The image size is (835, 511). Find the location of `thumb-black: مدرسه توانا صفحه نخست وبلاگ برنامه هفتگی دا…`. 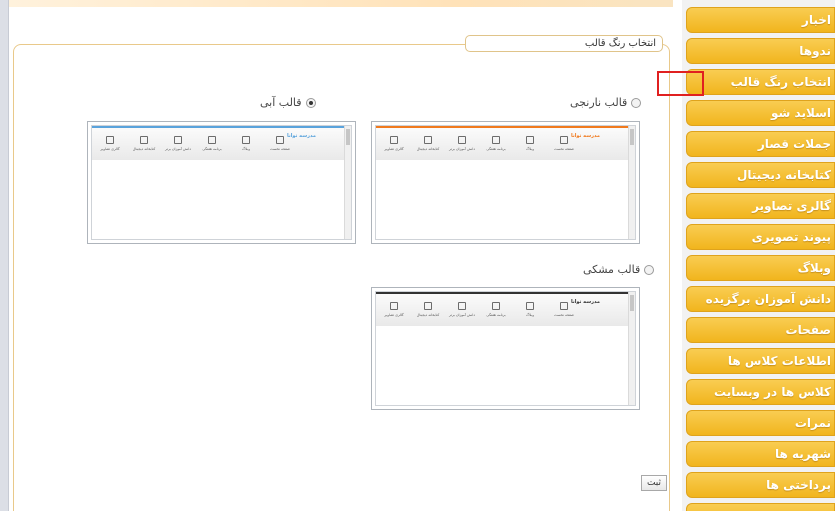

thumb-black: مدرسه توانا صفحه نخست وبلاگ برنامه هفتگی دا… is located at coordinates (505, 348).